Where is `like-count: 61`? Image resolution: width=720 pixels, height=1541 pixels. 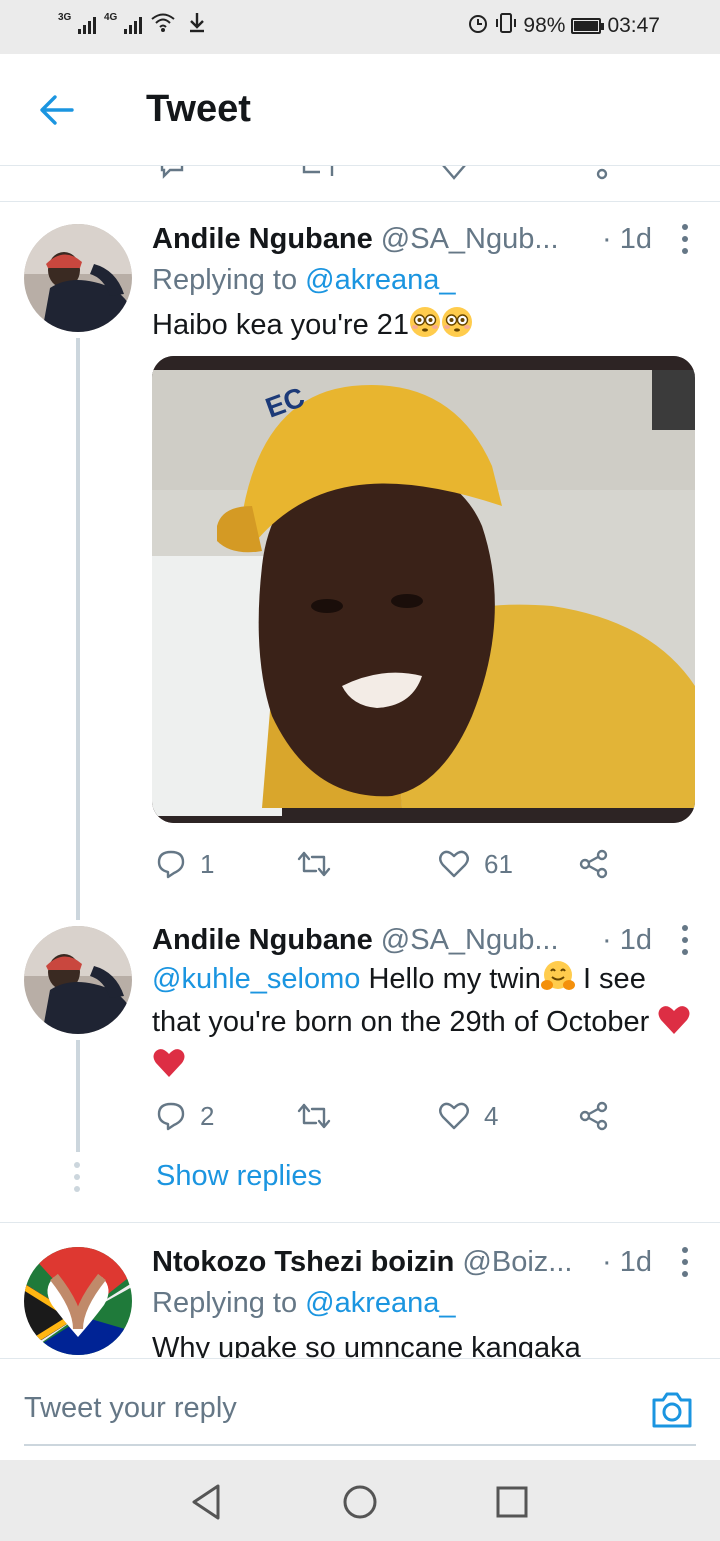
like-count: 61 is located at coordinates (498, 863).